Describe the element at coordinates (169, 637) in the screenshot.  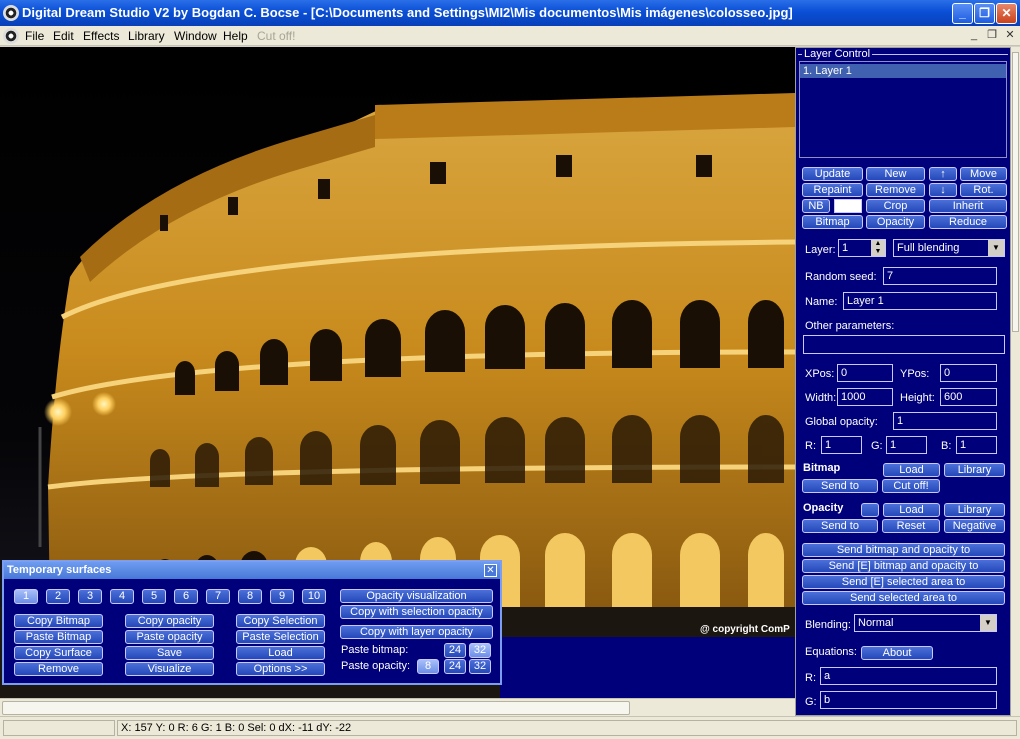
I see `paste-opacity-button: Paste opacity` at that location.